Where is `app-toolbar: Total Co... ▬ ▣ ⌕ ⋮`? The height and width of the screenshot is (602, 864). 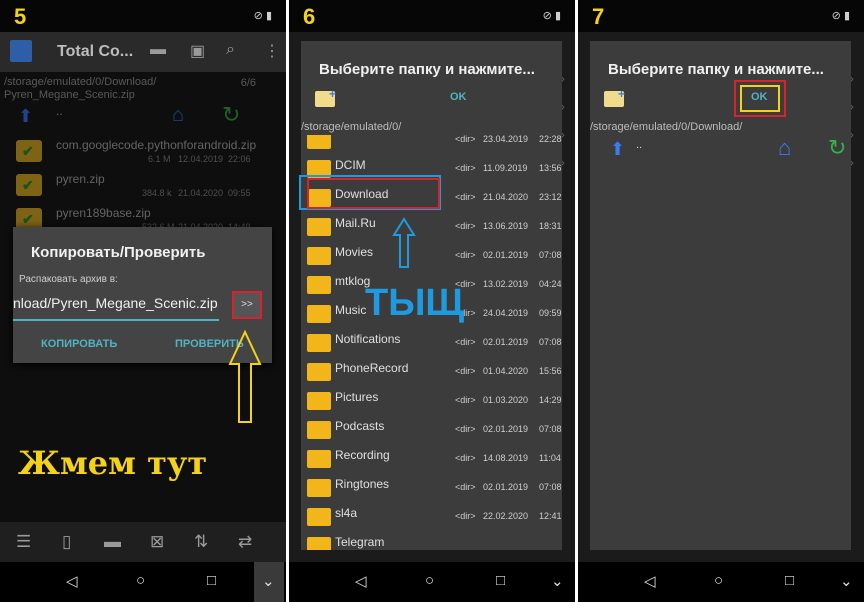
app-toolbar: Total Co... ▬ ▣ ⌕ ⋮ is located at coordinates (143, 52).